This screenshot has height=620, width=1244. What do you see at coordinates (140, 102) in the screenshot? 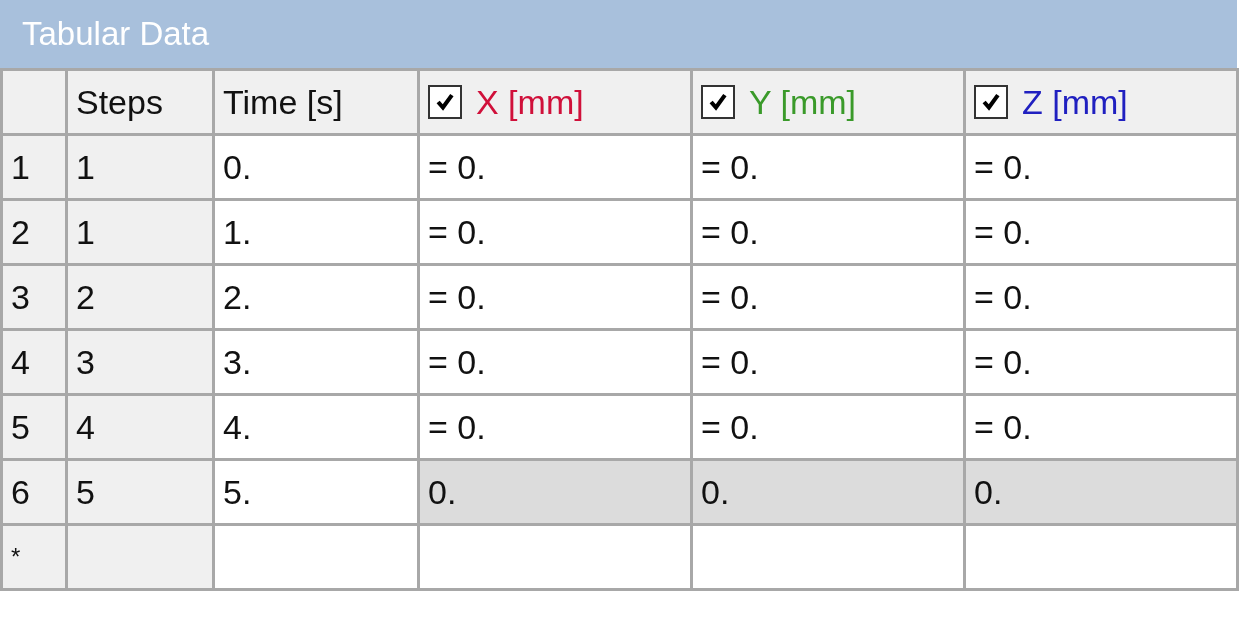
I see `column-header: Steps` at bounding box center [140, 102].